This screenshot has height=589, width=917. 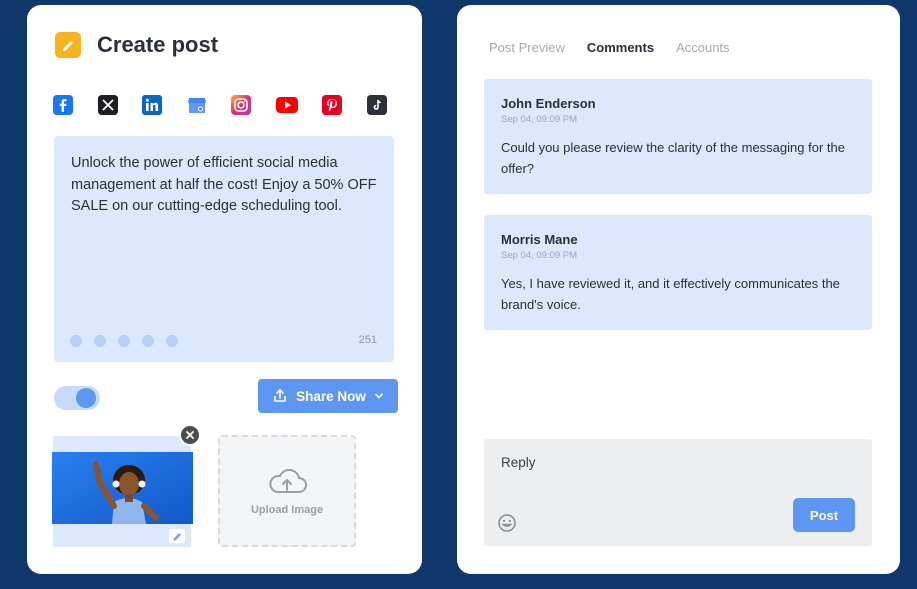 I want to click on tab-comments: Comments, so click(x=620, y=47).